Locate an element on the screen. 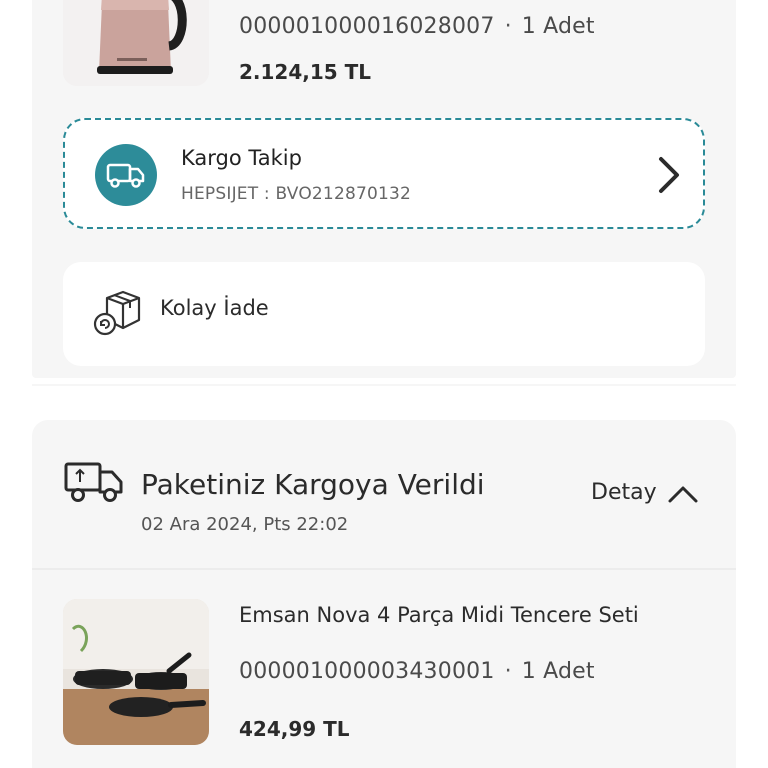  cargo-tracking-button: Kargo Takip HEPSIJET : BVO212870132 is located at coordinates (384, 173).